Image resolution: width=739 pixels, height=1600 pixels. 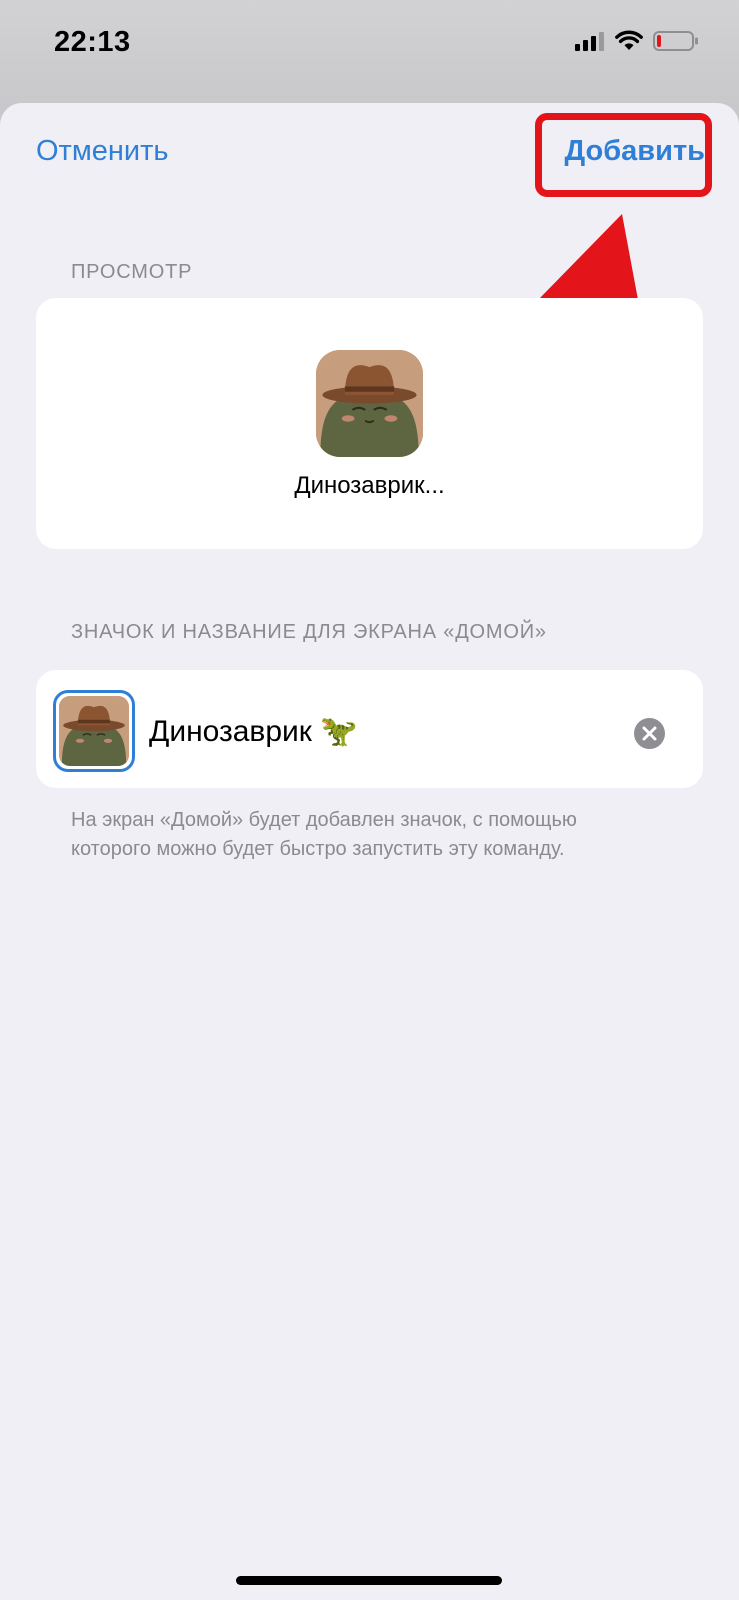 I want to click on annotation-highlight-box, so click(x=623, y=155).